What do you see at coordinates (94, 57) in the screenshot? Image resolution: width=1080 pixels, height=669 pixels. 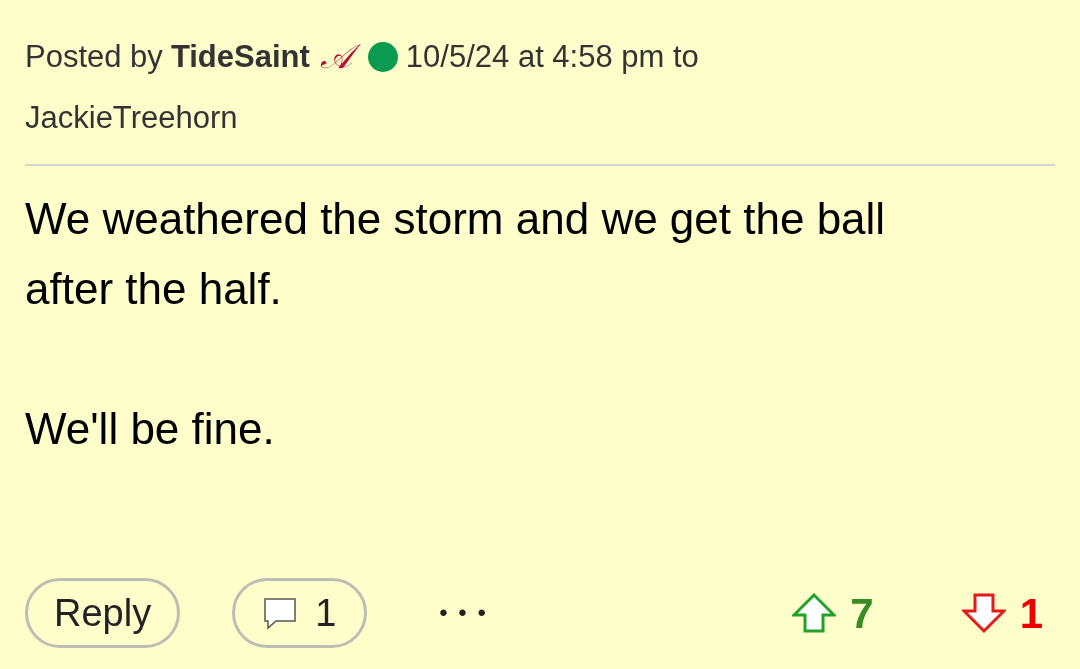 I see `posted-by-label: Posted by` at bounding box center [94, 57].